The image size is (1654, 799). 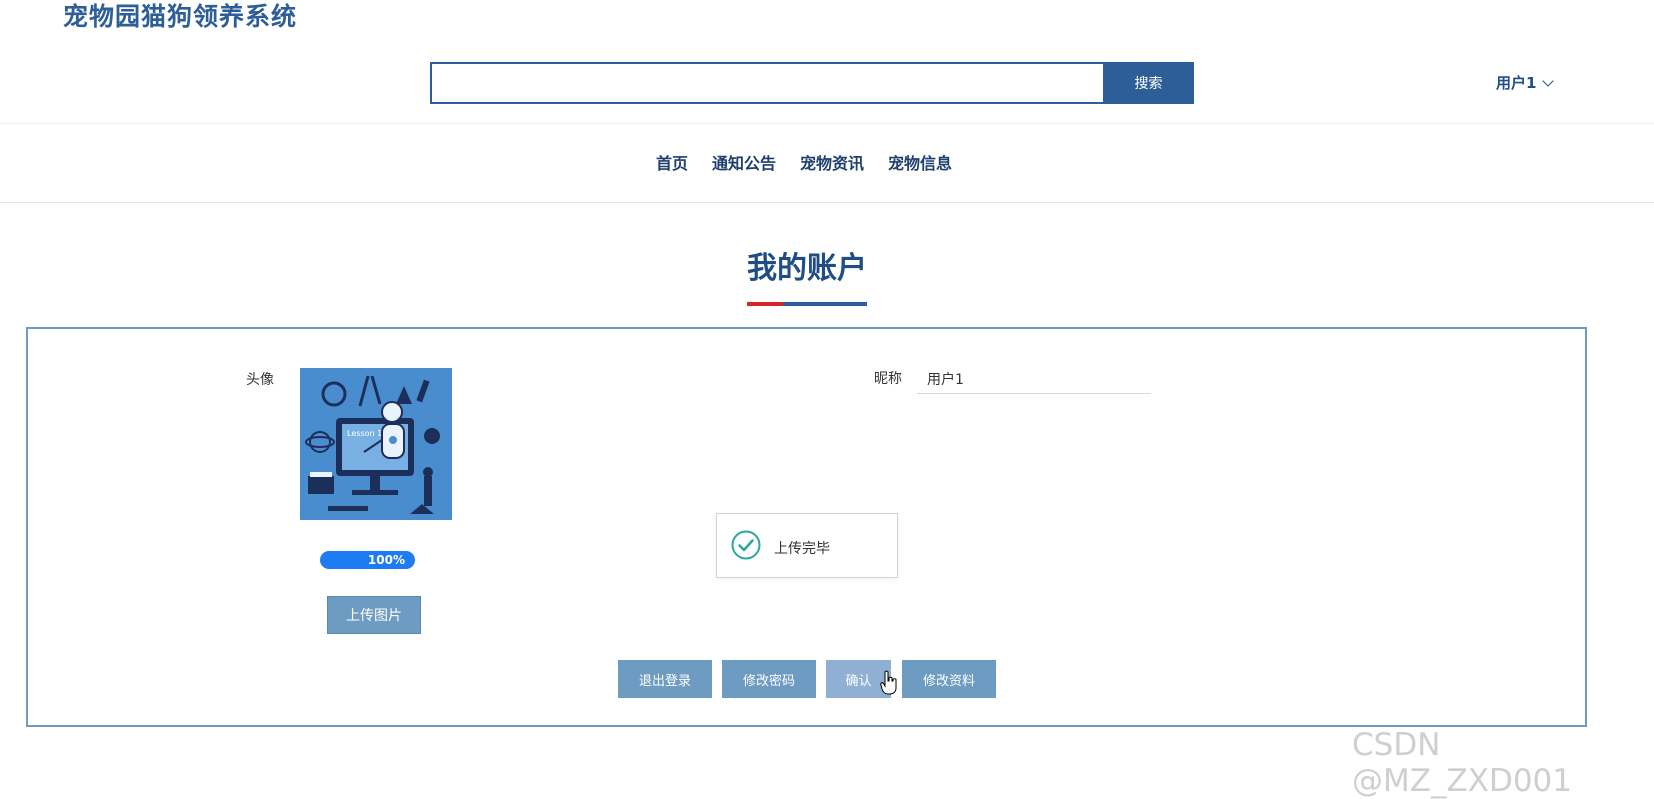 I want to click on user-menu-label: 用户1, so click(x=1516, y=83).